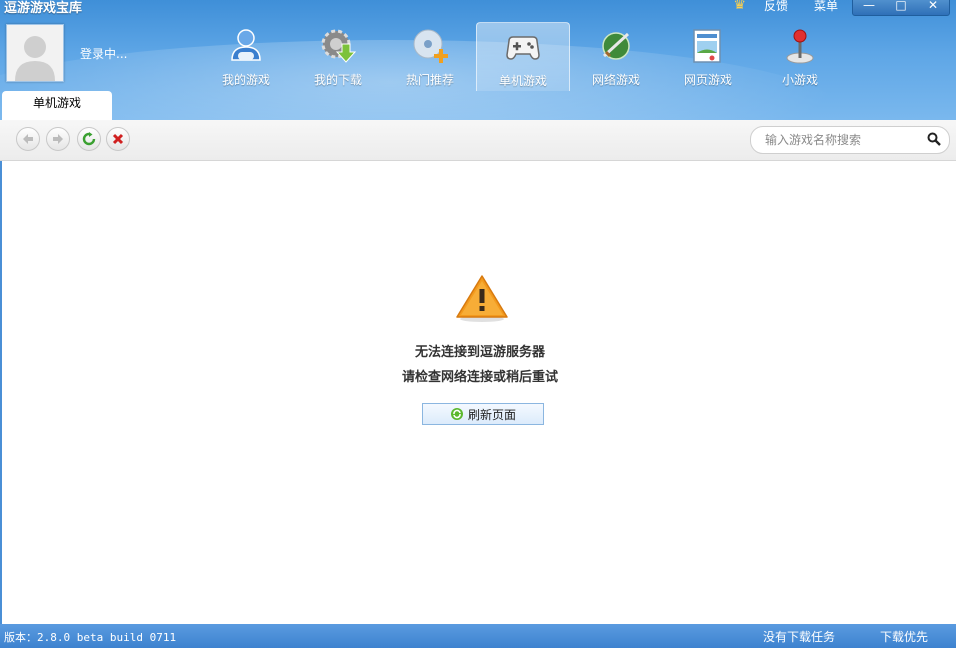 This screenshot has height=648, width=956. I want to click on refresh-toolbar-button, so click(89, 139).